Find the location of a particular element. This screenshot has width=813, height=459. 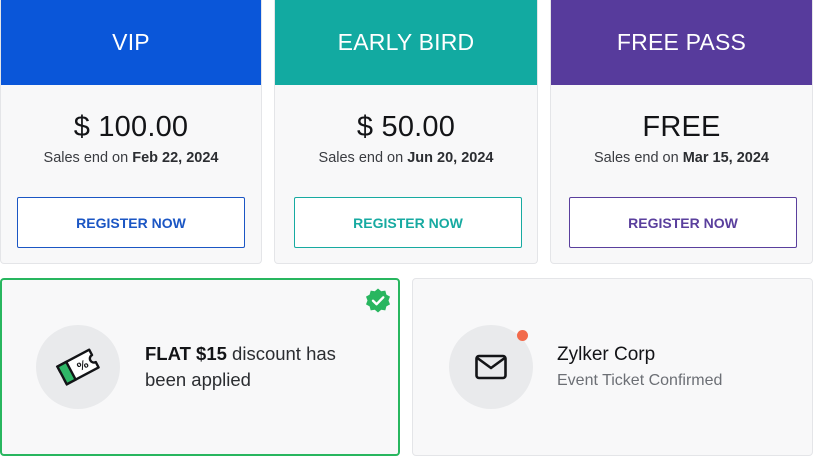

envelope-icon is located at coordinates (491, 367).